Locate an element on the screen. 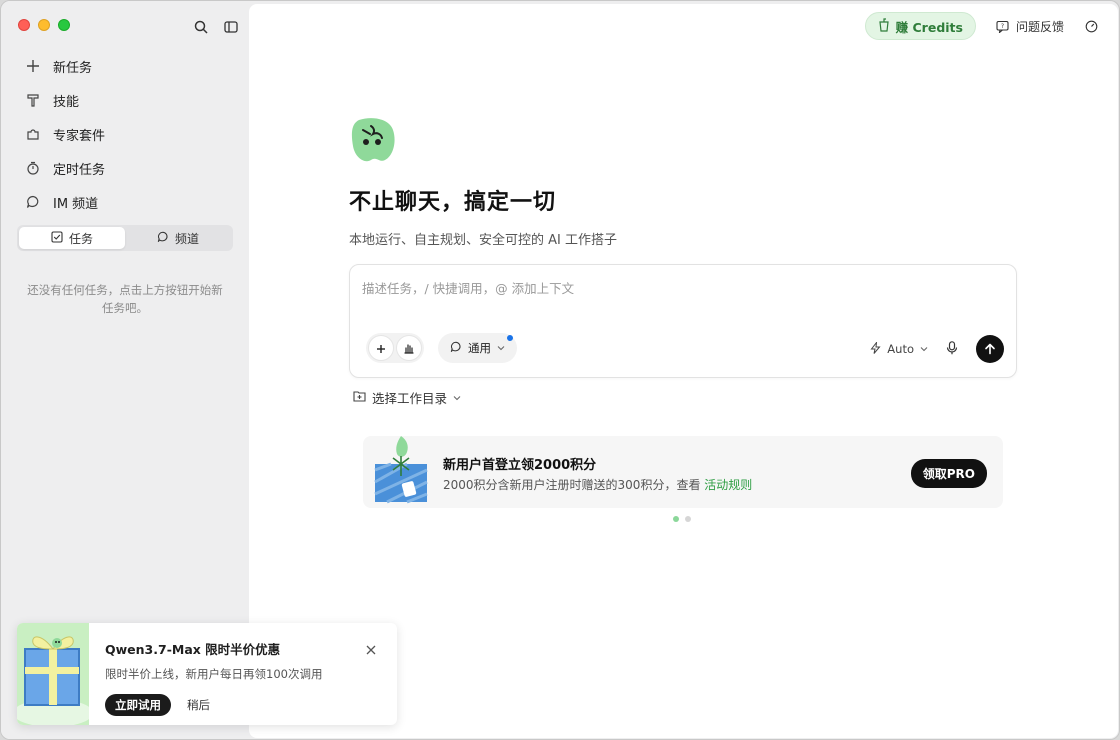 Image resolution: width=1120 pixels, height=740 pixels. model-label: Auto is located at coordinates (900, 349).